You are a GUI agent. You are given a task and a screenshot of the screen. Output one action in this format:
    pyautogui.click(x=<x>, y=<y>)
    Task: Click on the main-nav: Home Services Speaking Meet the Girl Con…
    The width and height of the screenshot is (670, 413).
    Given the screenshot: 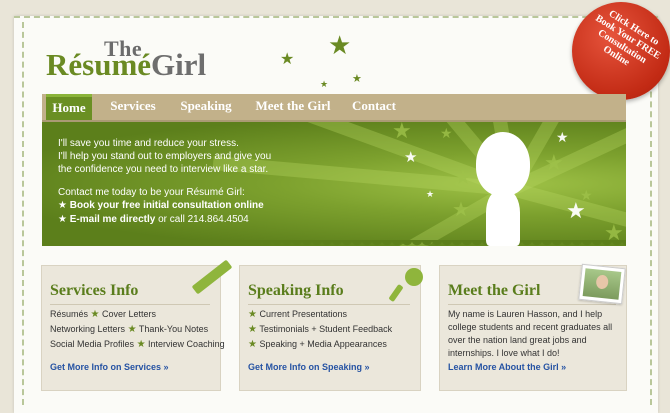 What is the action you would take?
    pyautogui.click(x=334, y=108)
    